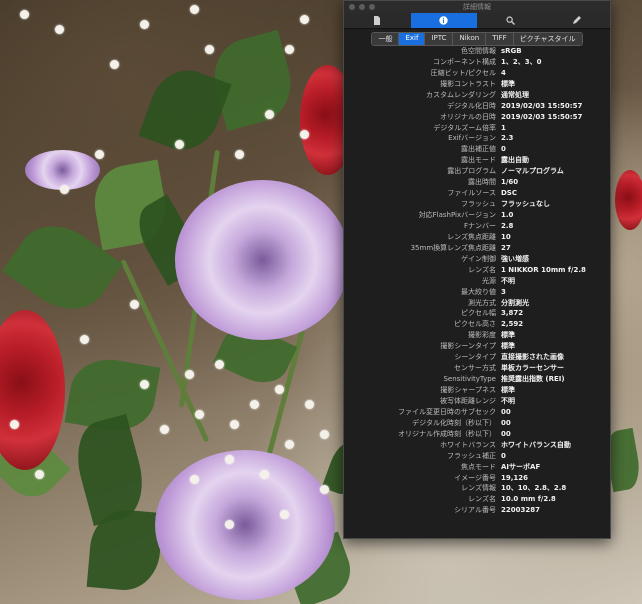  What do you see at coordinates (521, 466) in the screenshot?
I see `exif-value: AIサーボAF` at bounding box center [521, 466].